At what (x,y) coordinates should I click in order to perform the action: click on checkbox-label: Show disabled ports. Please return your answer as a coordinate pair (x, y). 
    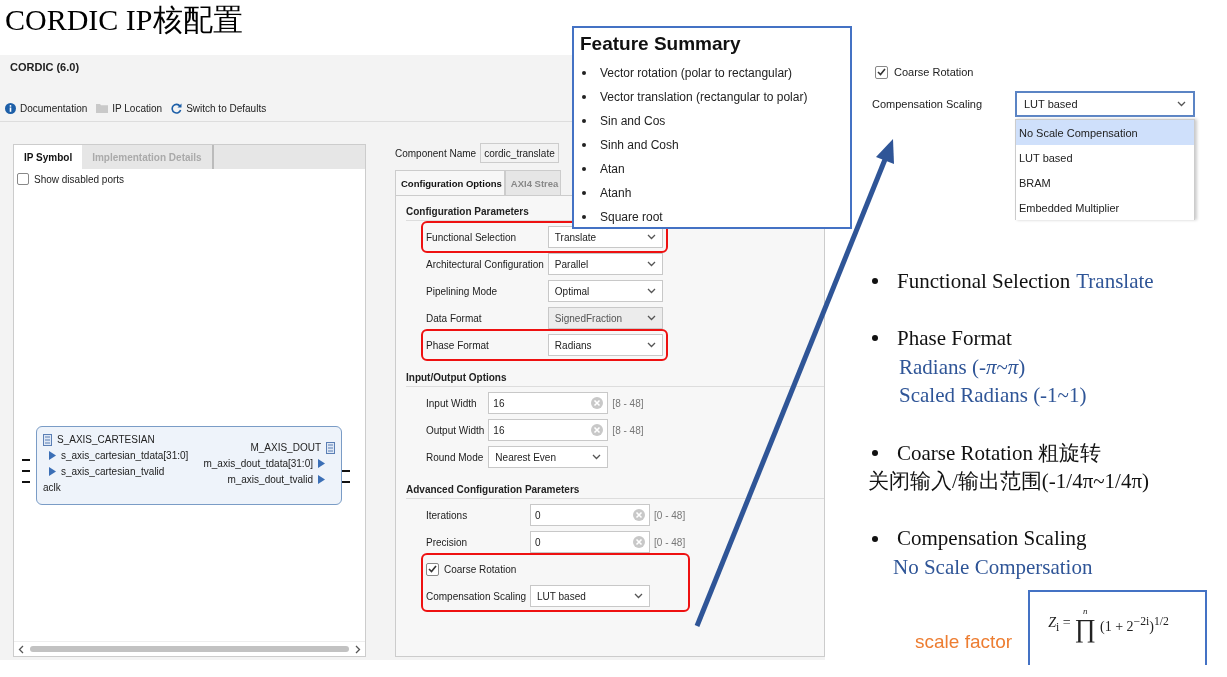
    Looking at the image, I should click on (79, 179).